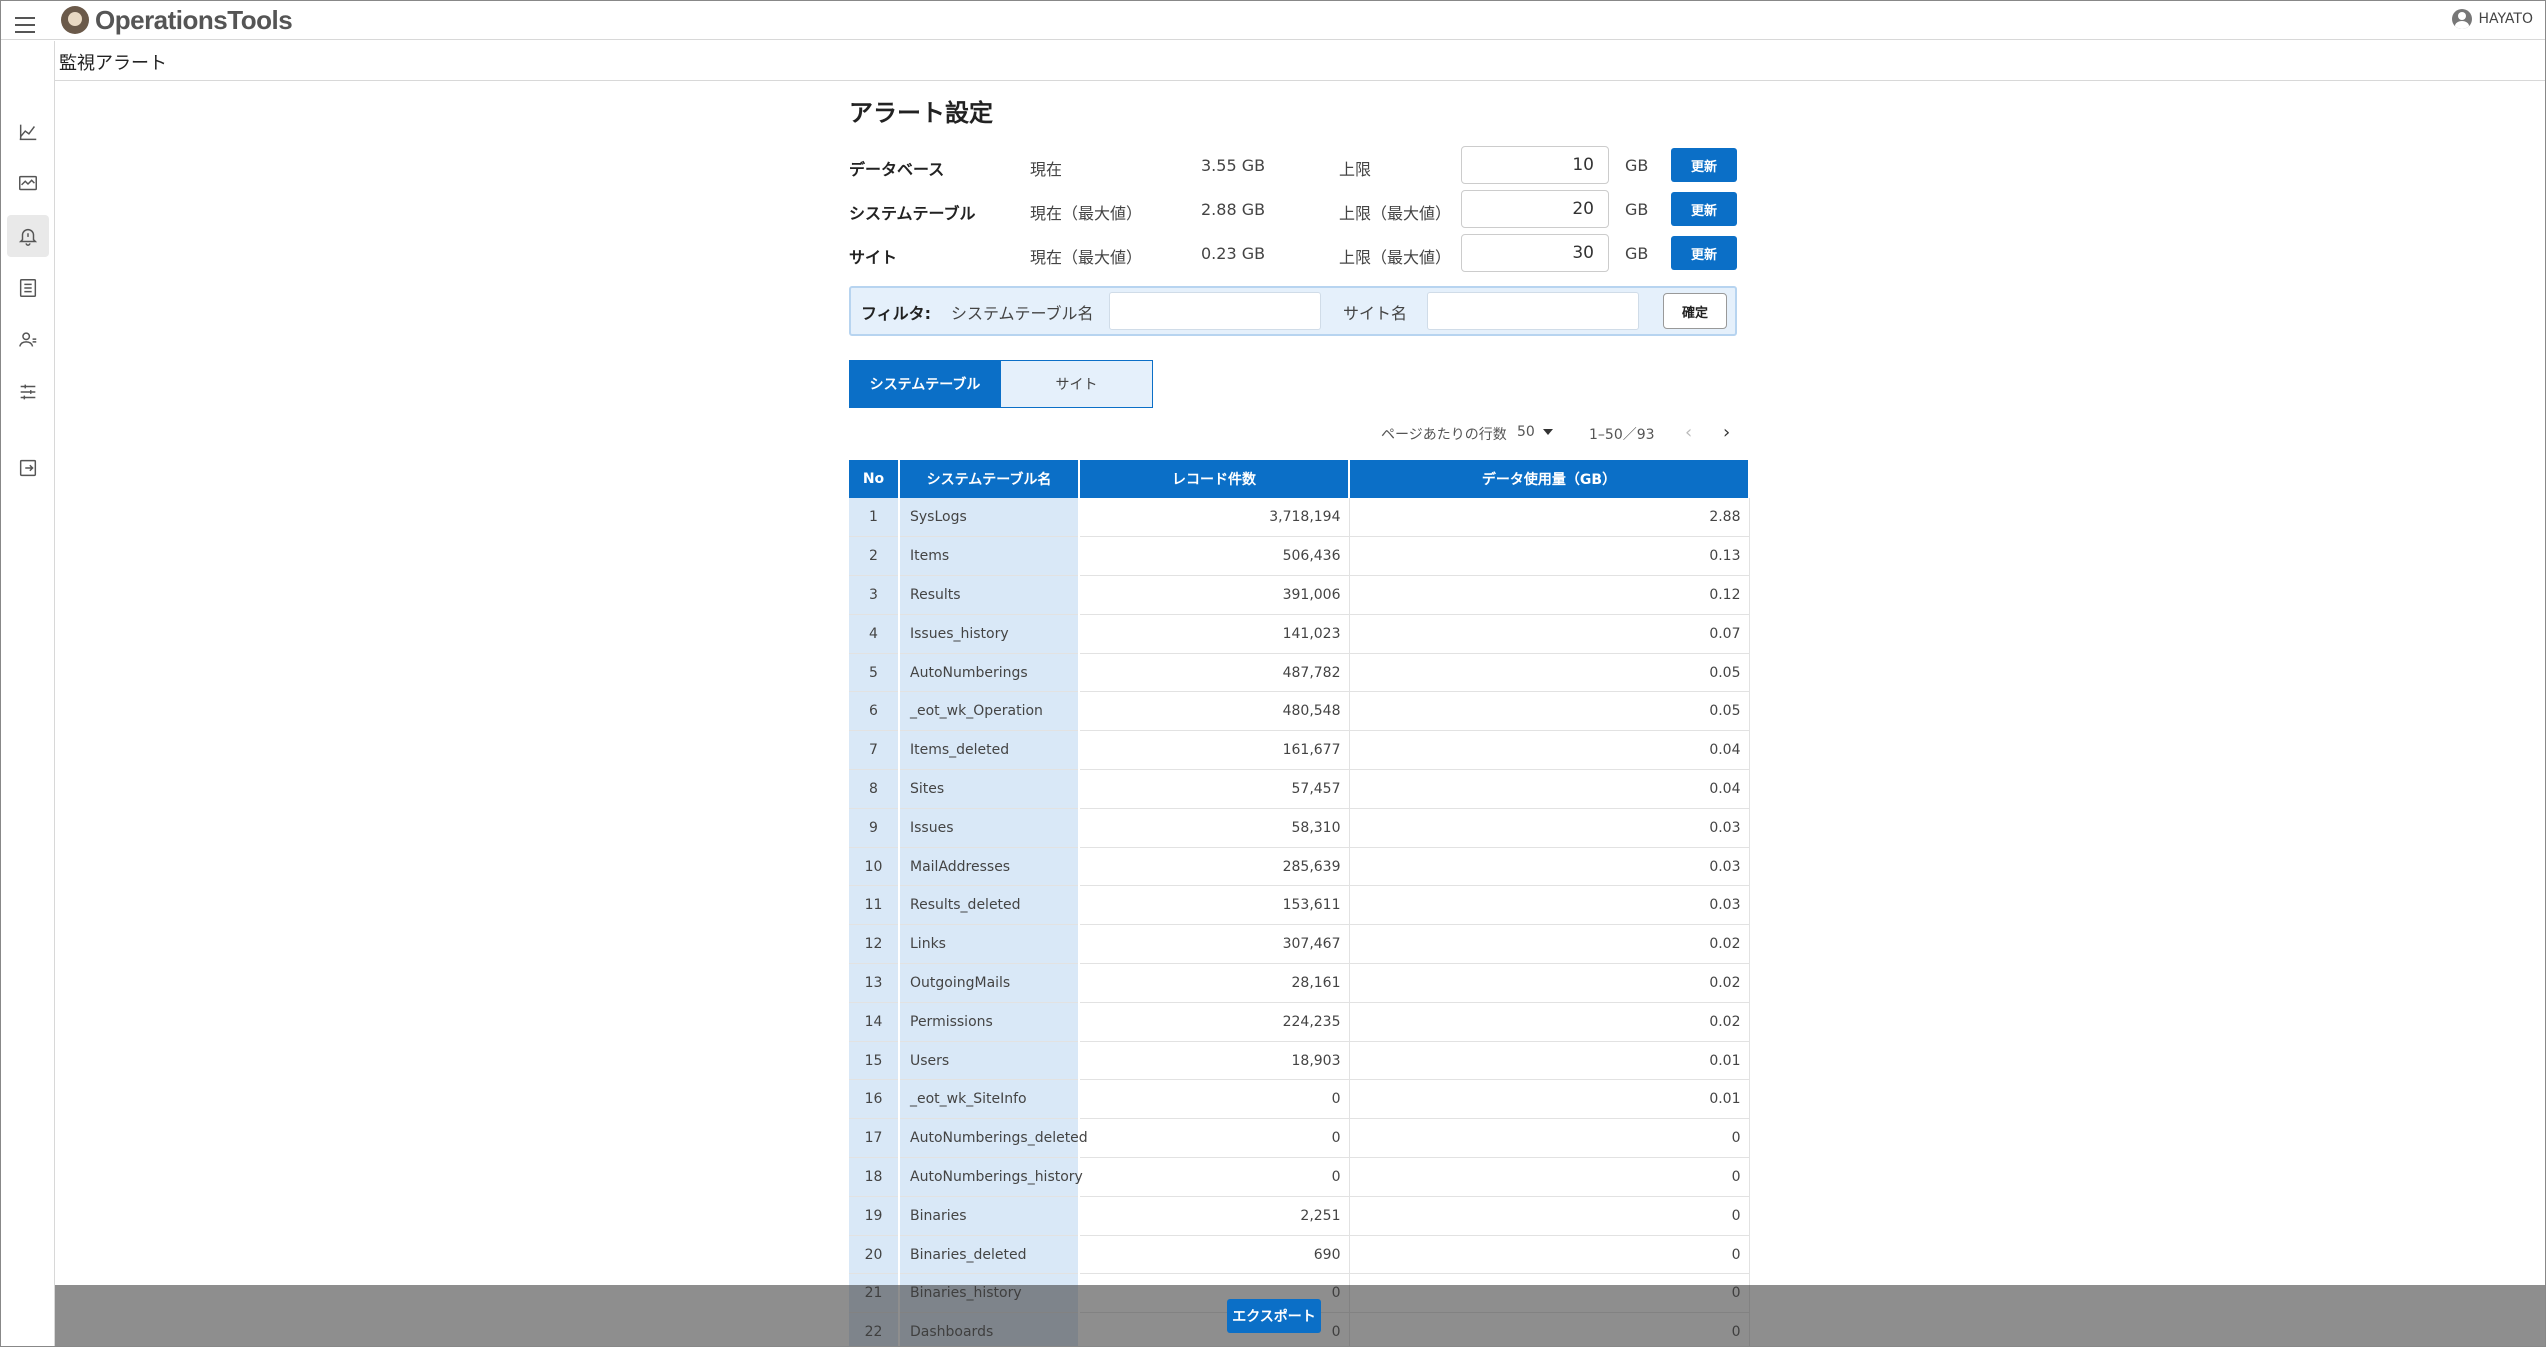 The height and width of the screenshot is (1347, 2546). Describe the element at coordinates (1535, 253) in the screenshot. I see `limit-input-site` at that location.